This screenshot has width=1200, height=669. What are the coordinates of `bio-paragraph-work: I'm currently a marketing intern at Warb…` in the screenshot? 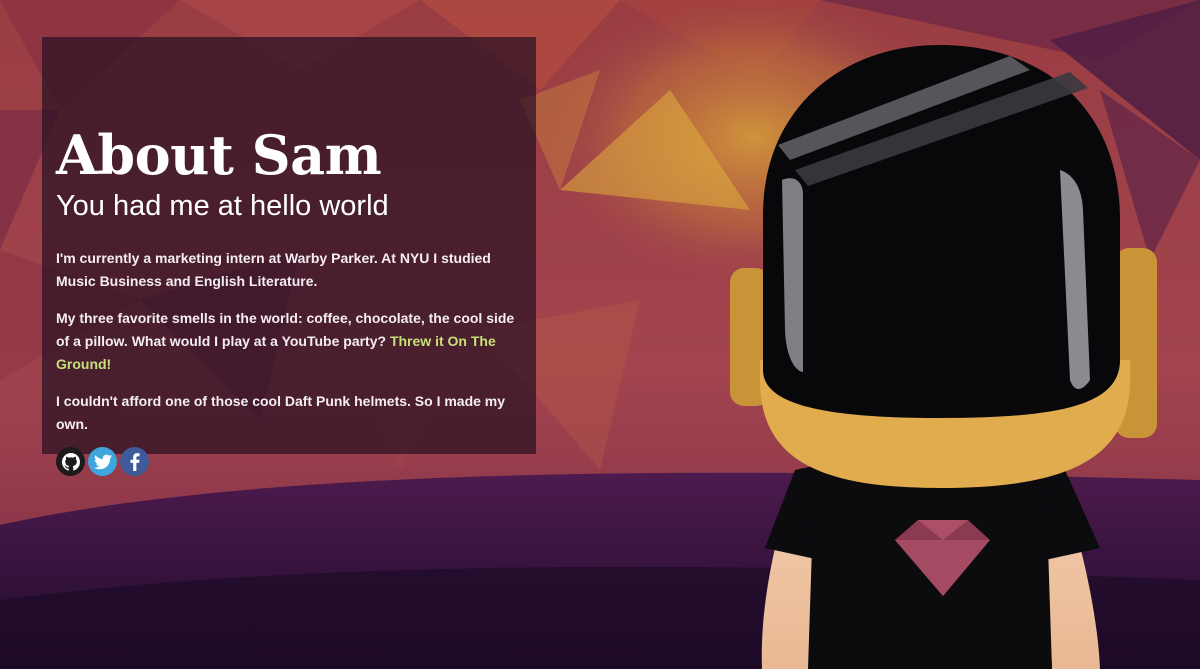 It's located at (273, 269).